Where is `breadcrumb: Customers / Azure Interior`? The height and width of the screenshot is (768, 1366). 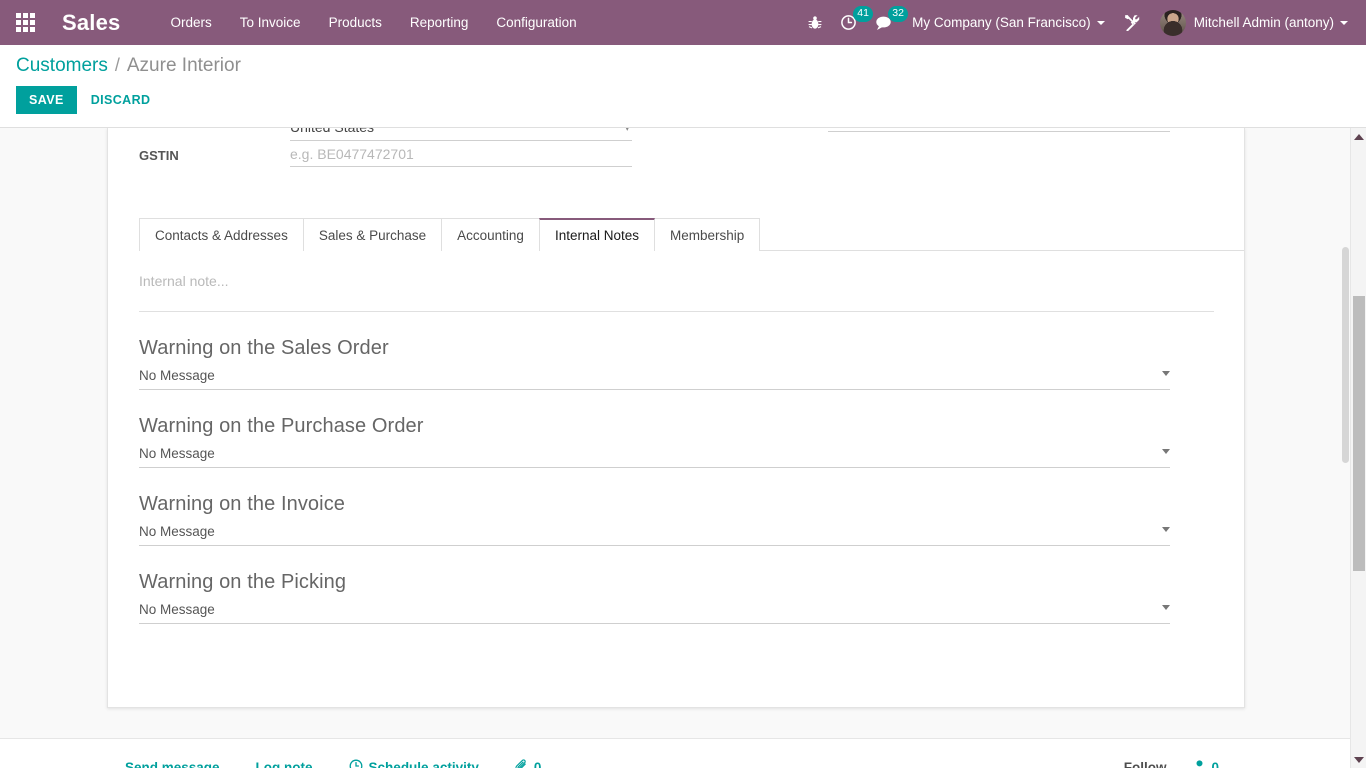 breadcrumb: Customers / Azure Interior is located at coordinates (683, 61).